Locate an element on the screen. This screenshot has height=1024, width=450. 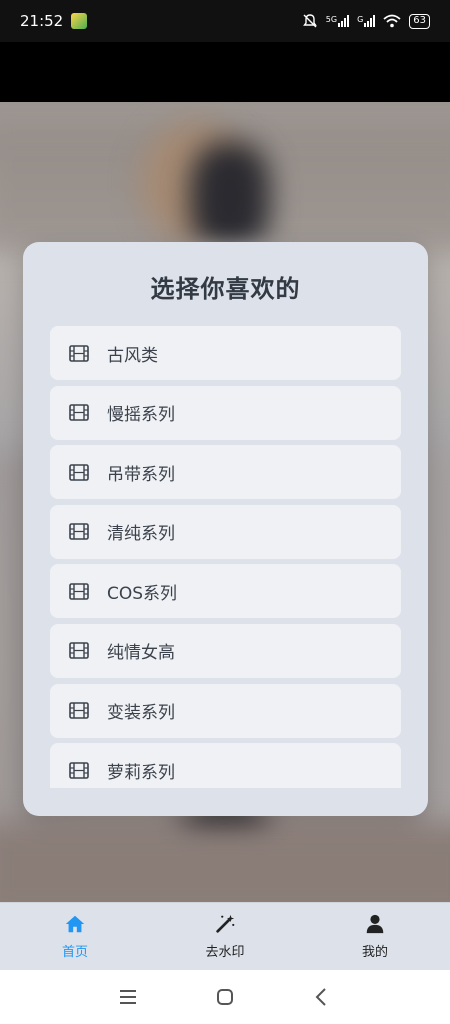
category-label: 清纯系列 is located at coordinates (141, 534).